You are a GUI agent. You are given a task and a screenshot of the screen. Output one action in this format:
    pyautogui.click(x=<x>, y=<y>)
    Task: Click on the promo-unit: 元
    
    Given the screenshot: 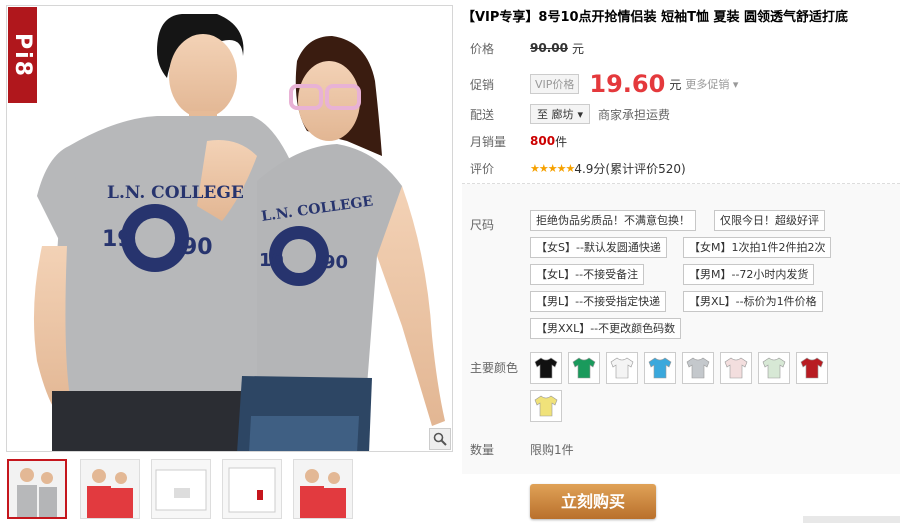 What is the action you would take?
    pyautogui.click(x=675, y=84)
    